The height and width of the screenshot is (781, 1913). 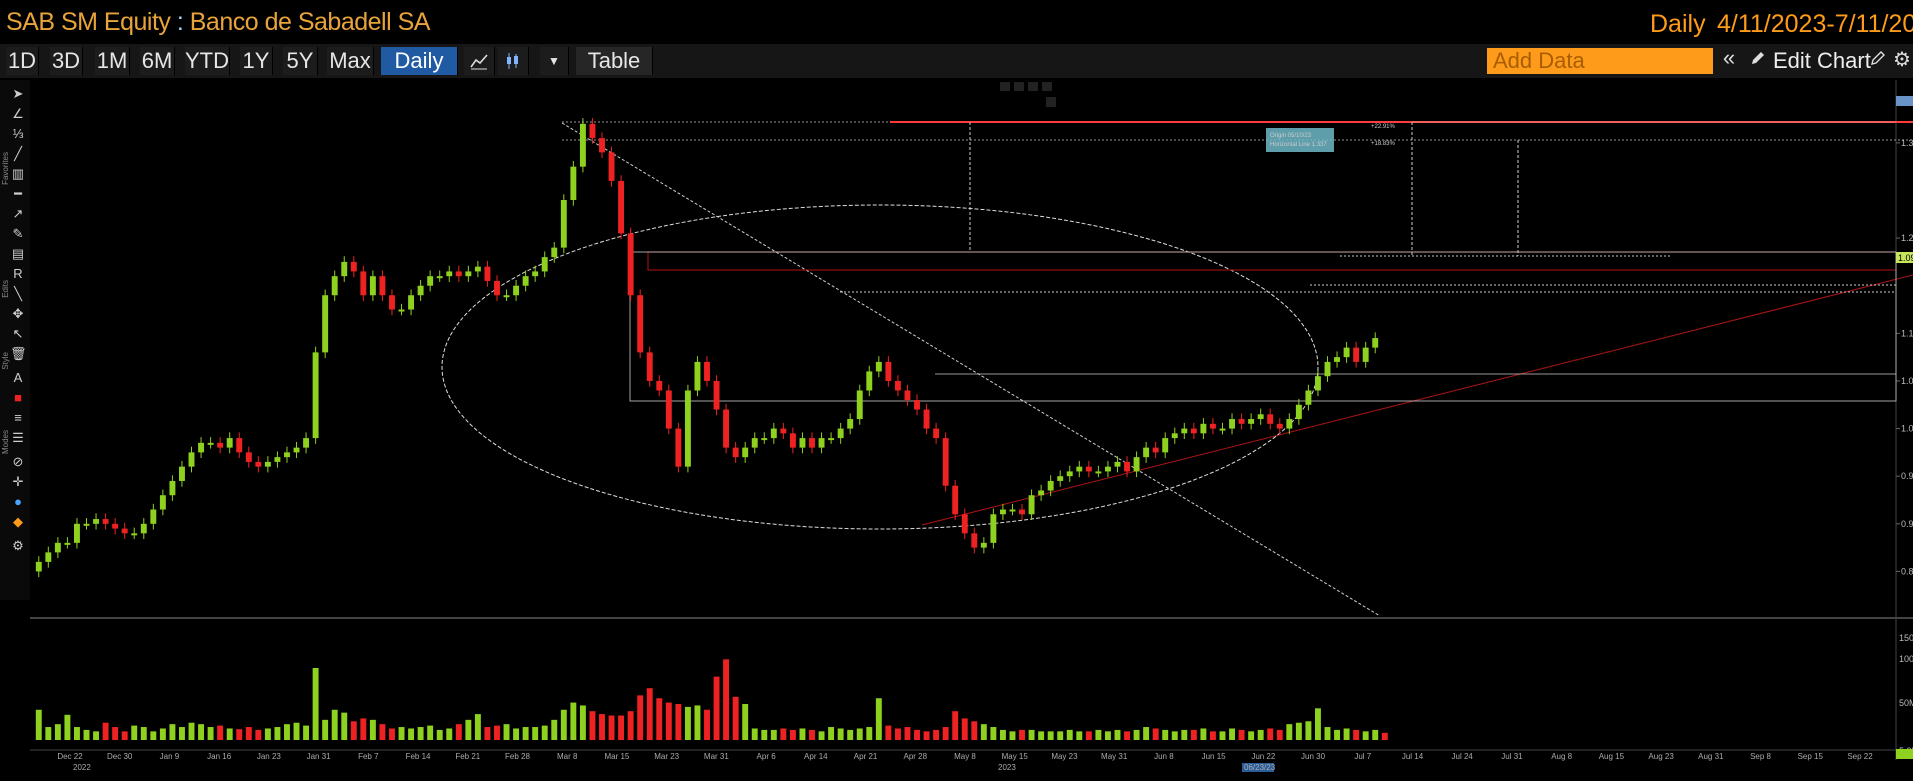 I want to click on period-1y-button: 1Y, so click(x=256, y=61).